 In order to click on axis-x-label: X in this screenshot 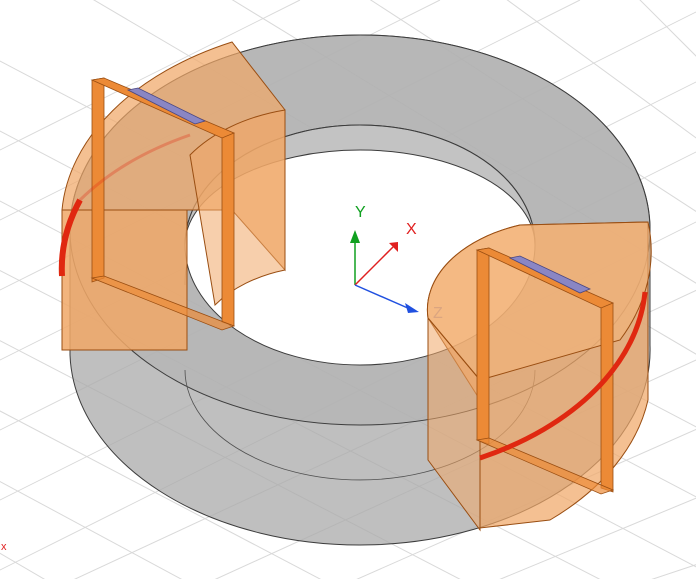, I will do `click(411, 229)`.